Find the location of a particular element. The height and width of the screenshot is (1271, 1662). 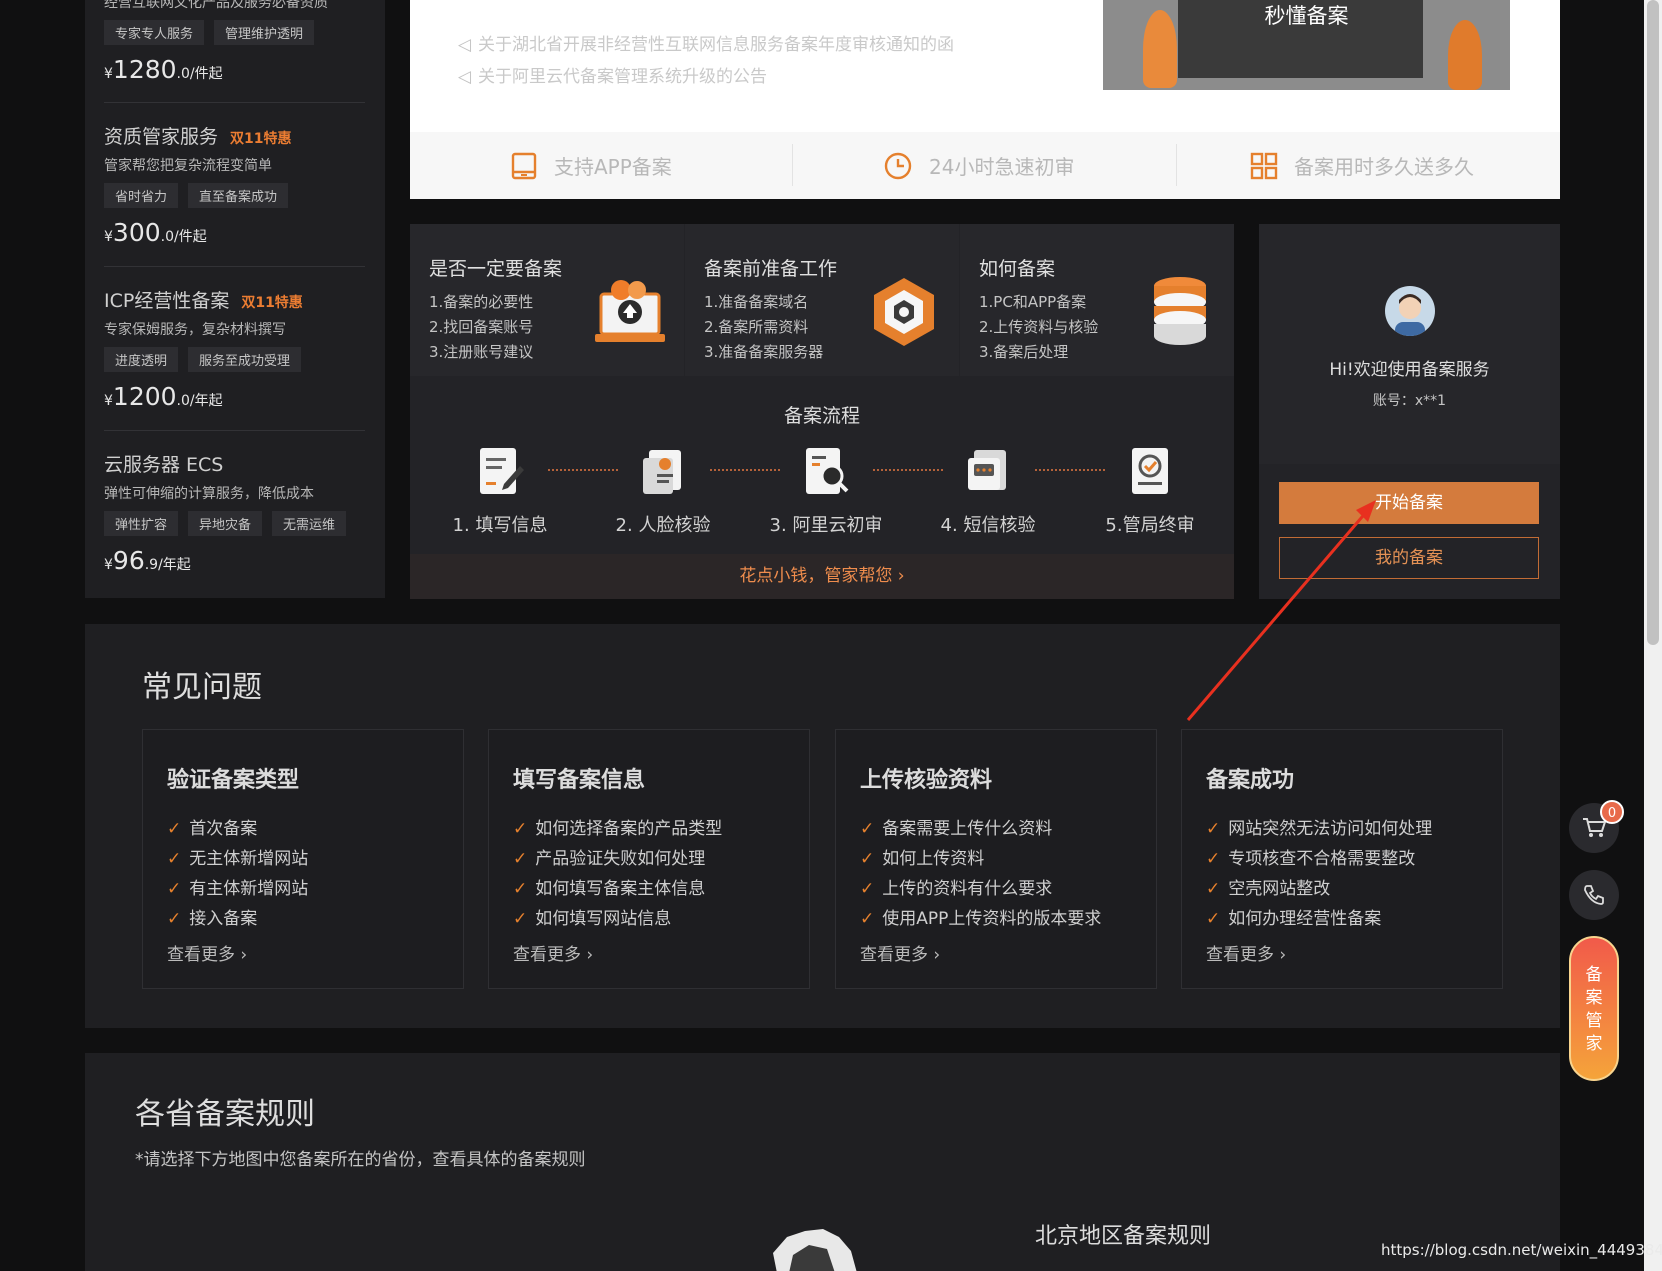

faq-link: ✓ 上传的资料有什么要求 is located at coordinates (956, 886).